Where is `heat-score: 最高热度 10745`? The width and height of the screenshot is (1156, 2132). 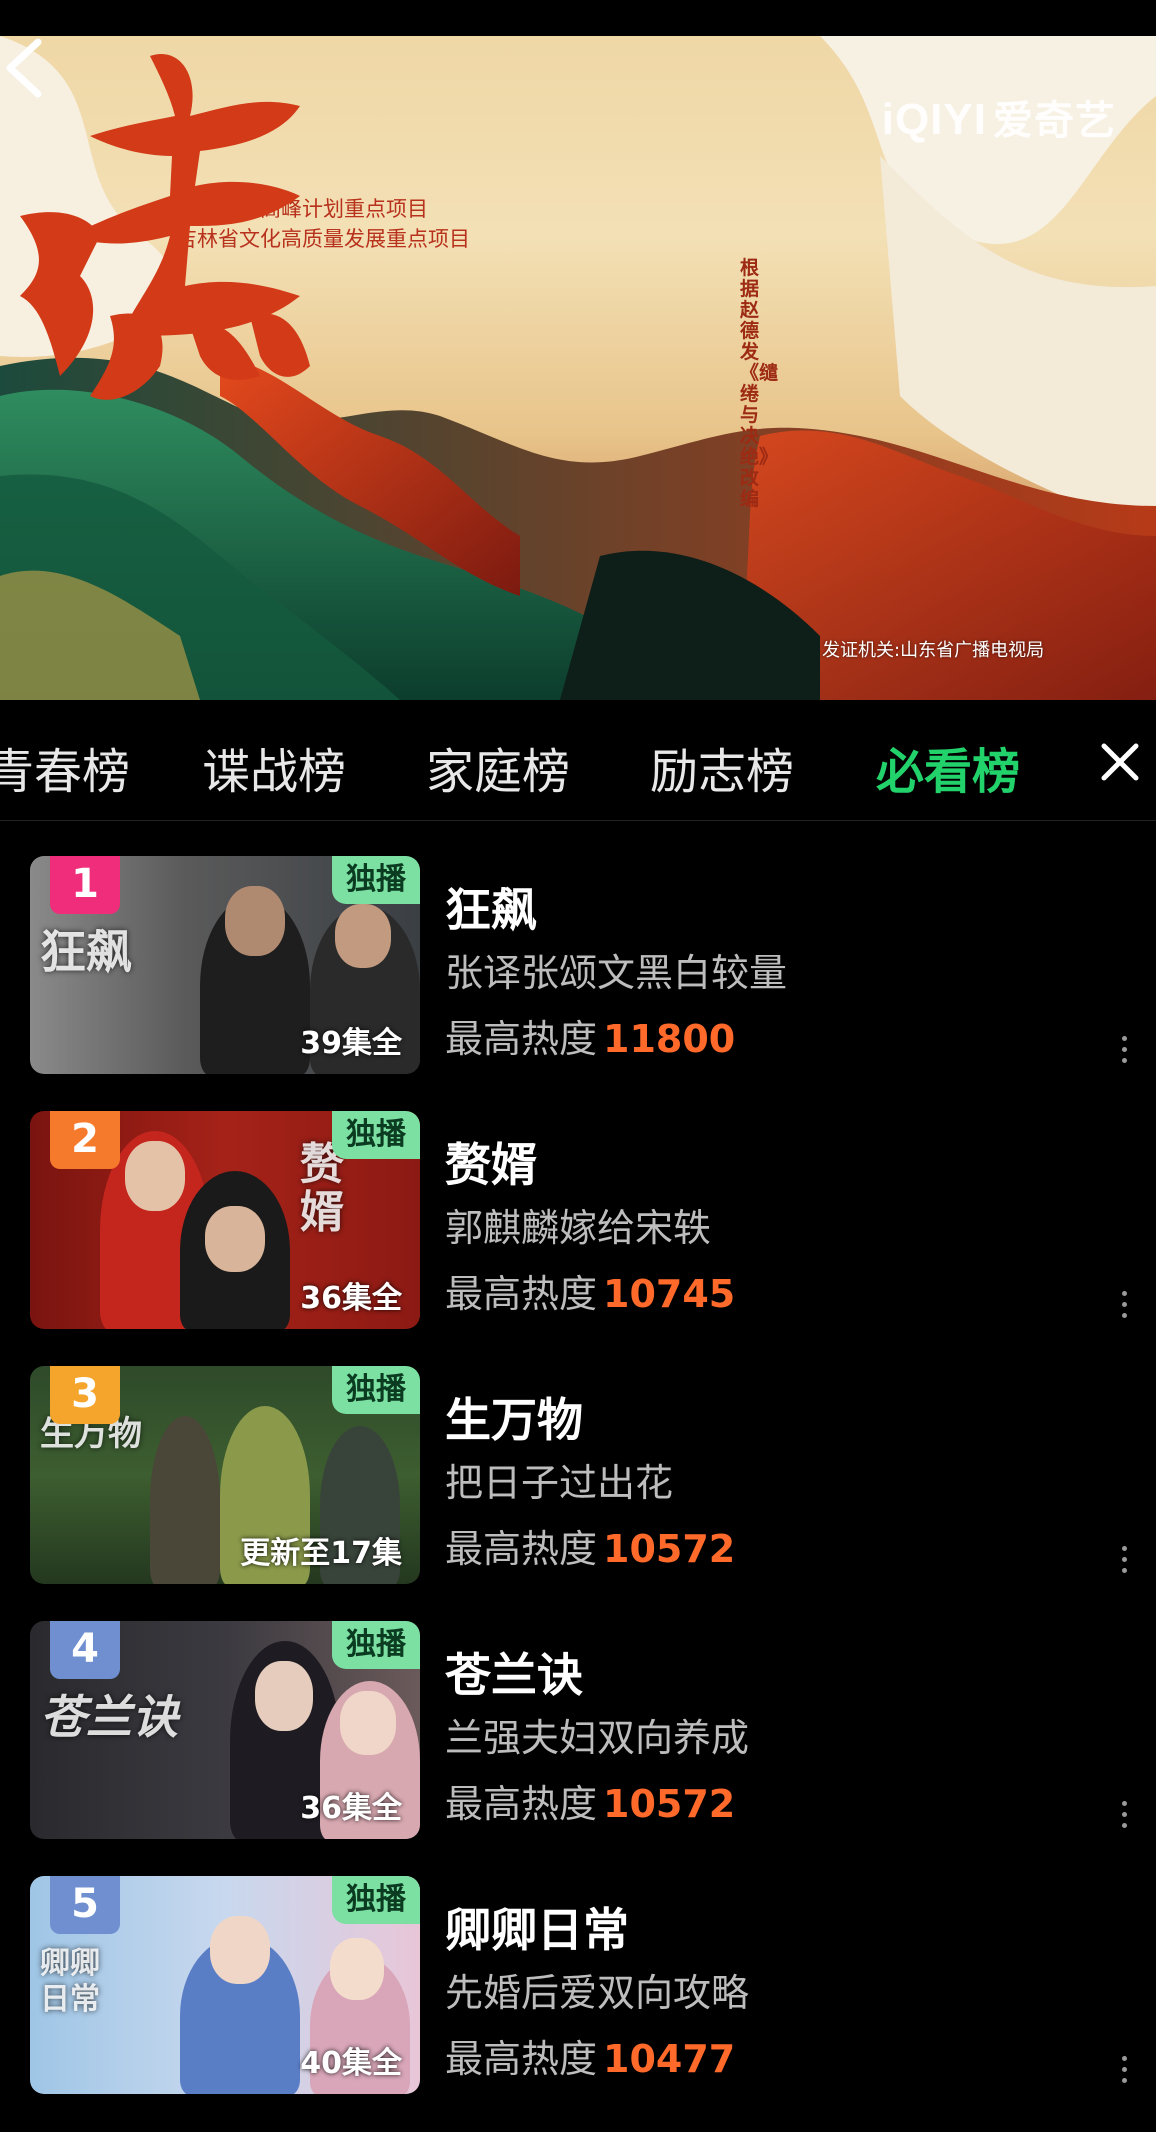 heat-score: 最高热度 10745 is located at coordinates (590, 1294).